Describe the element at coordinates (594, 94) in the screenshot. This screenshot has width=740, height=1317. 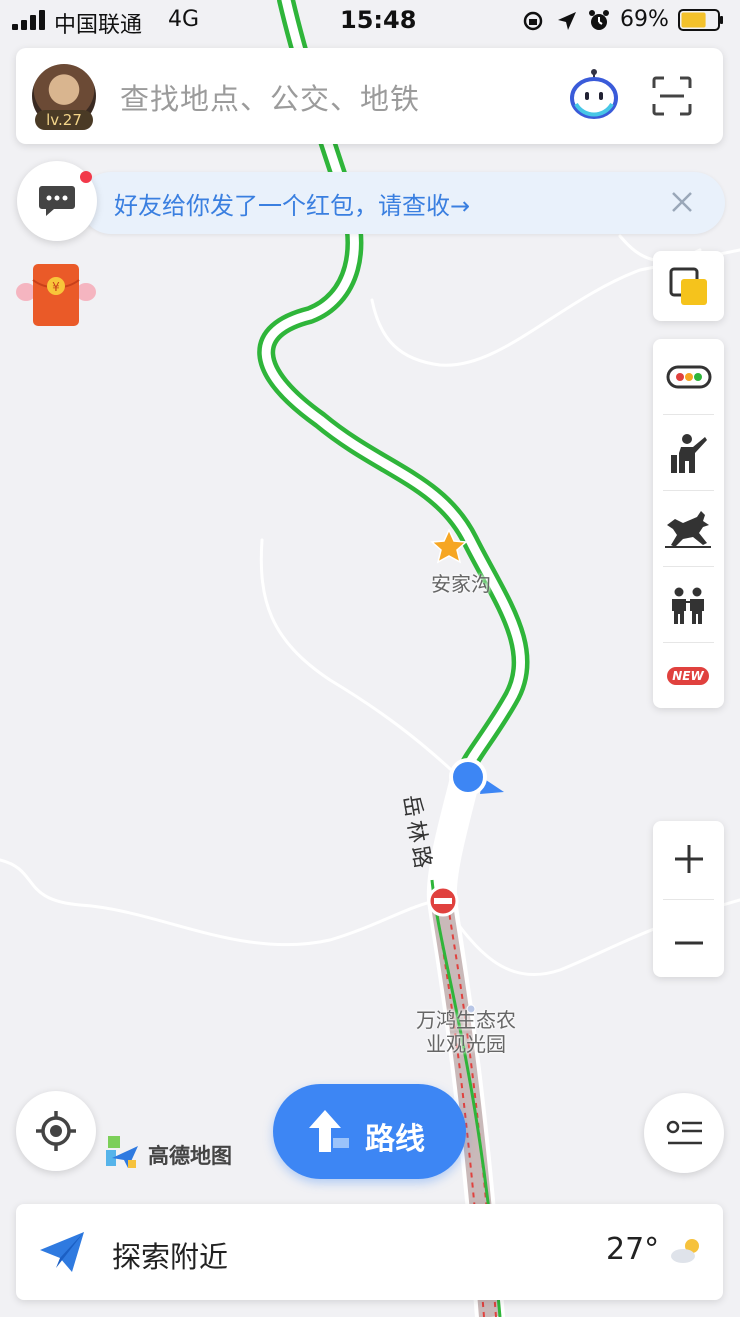
I see `assistant-icon` at that location.